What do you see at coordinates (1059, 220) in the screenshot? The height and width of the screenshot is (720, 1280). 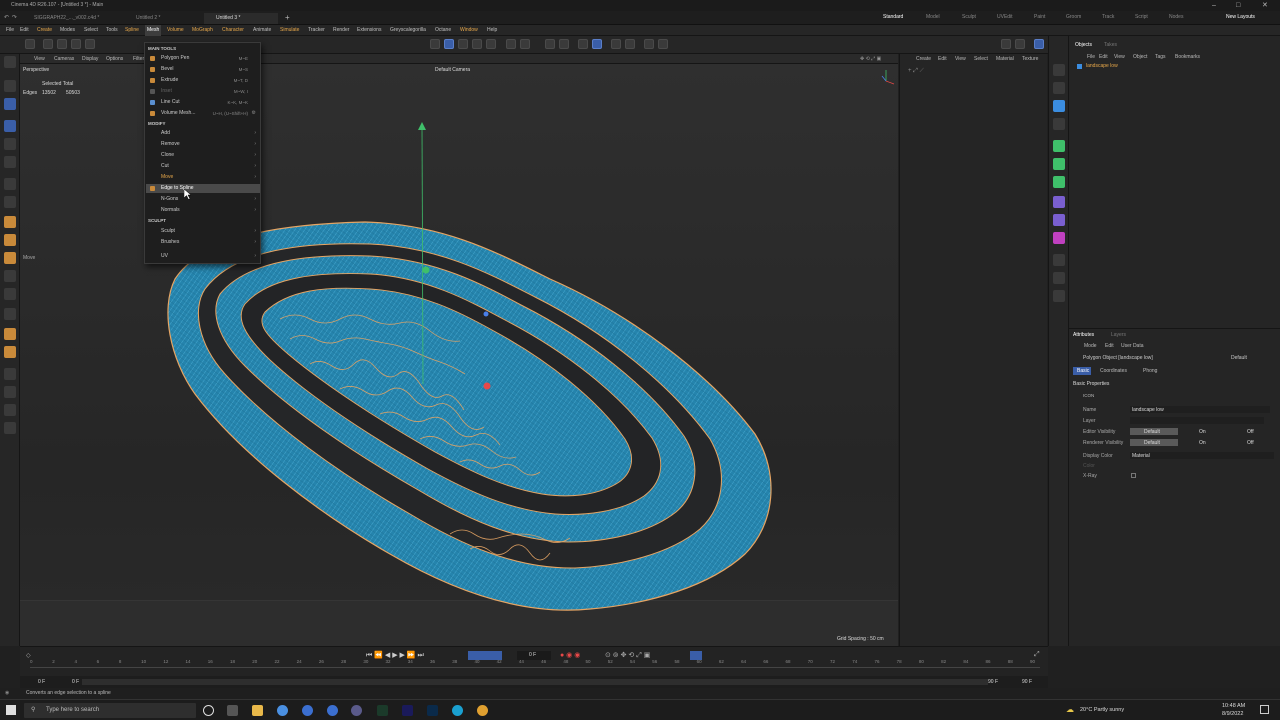 I see `field-icon` at bounding box center [1059, 220].